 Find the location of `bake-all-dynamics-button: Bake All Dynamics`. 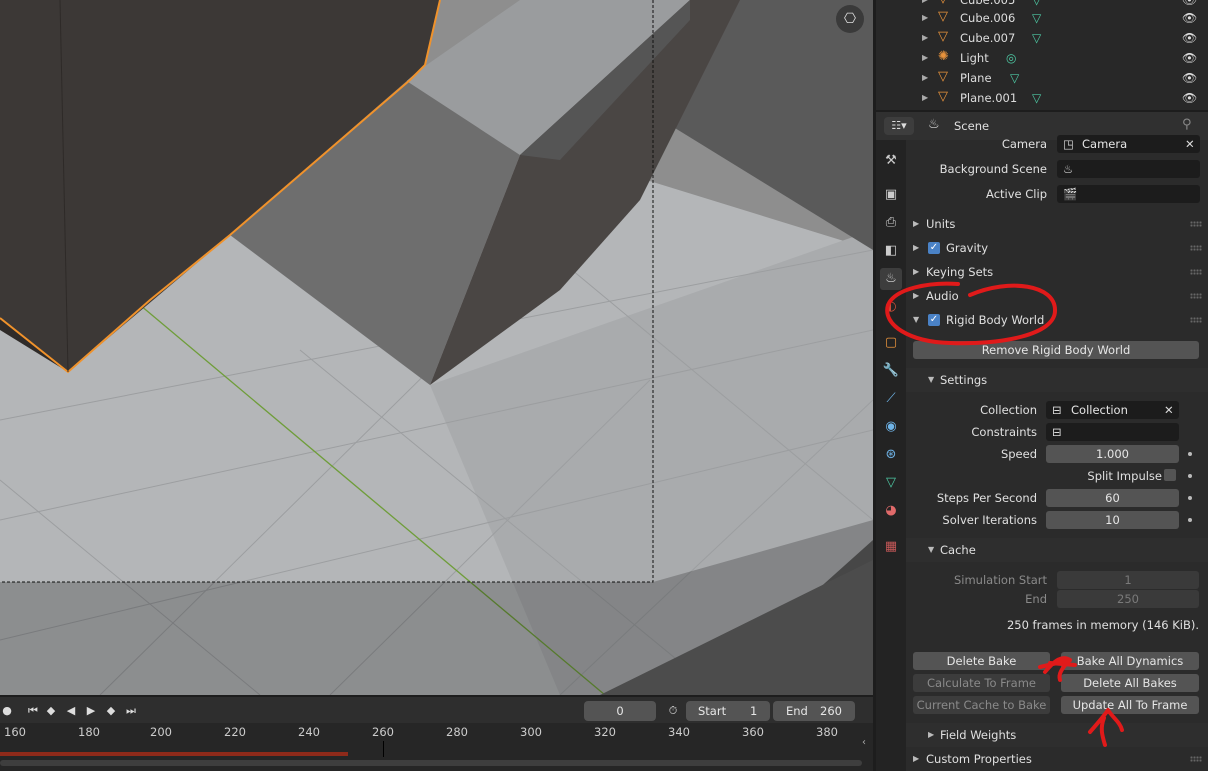

bake-all-dynamics-button: Bake All Dynamics is located at coordinates (1130, 661).